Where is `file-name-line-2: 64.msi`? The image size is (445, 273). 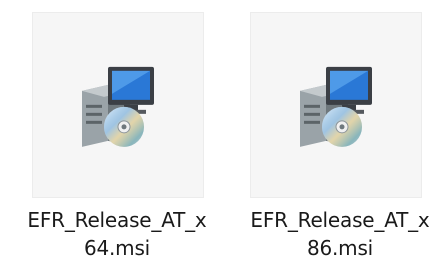 file-name-line-2: 64.msi is located at coordinates (117, 248).